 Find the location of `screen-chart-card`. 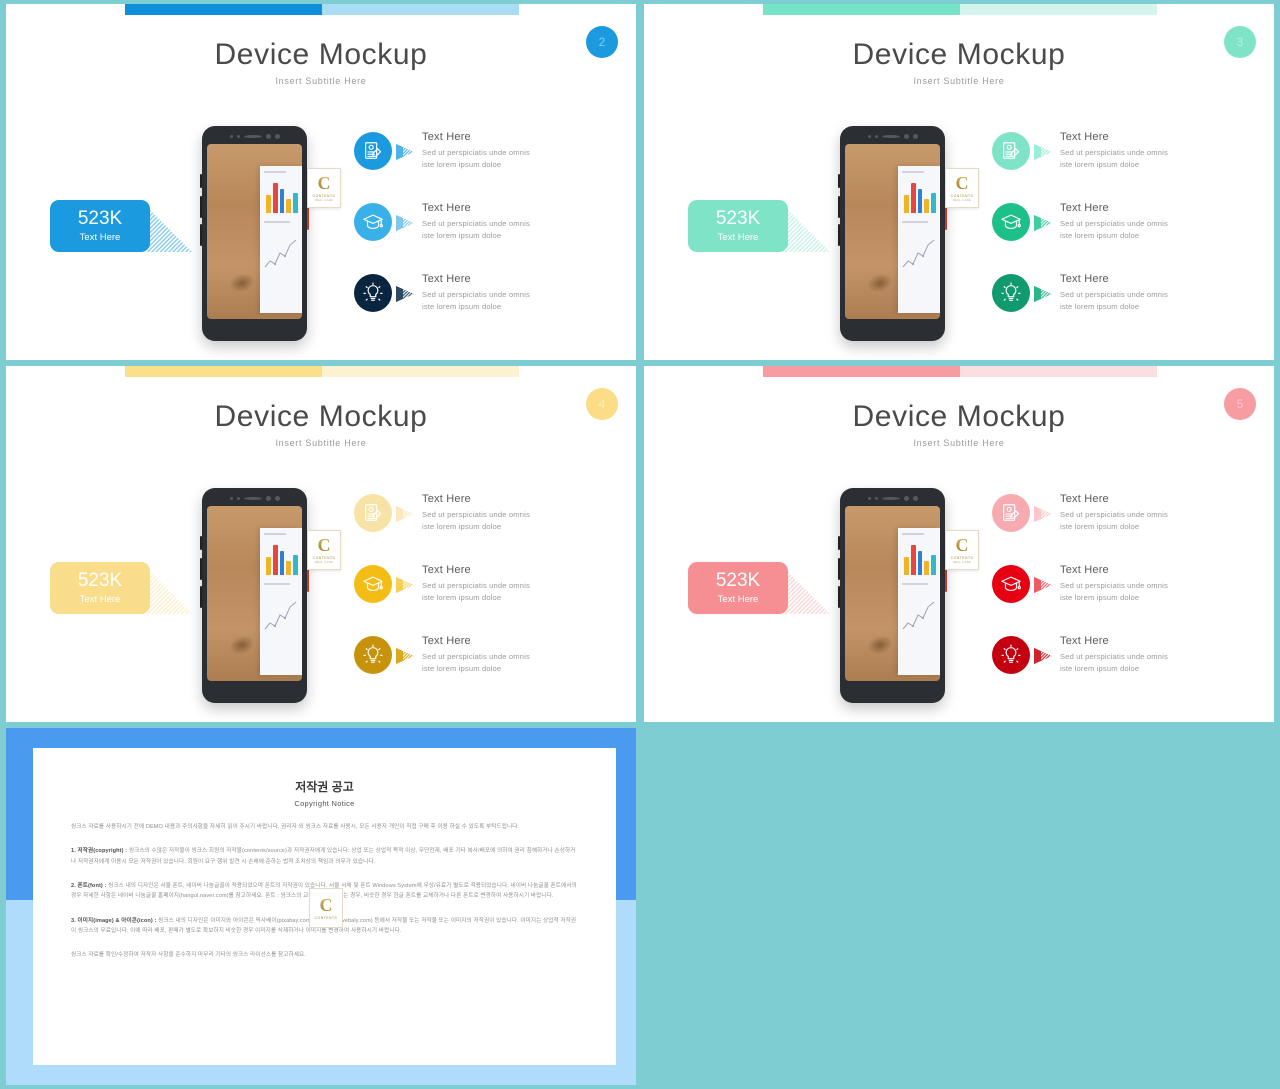

screen-chart-card is located at coordinates (281, 601).